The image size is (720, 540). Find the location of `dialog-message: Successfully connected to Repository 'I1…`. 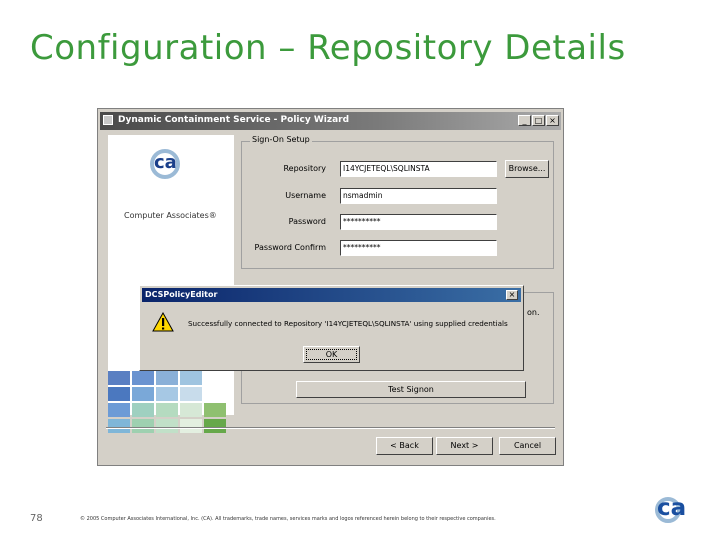

dialog-message: Successfully connected to Repository 'I1… is located at coordinates (348, 323).